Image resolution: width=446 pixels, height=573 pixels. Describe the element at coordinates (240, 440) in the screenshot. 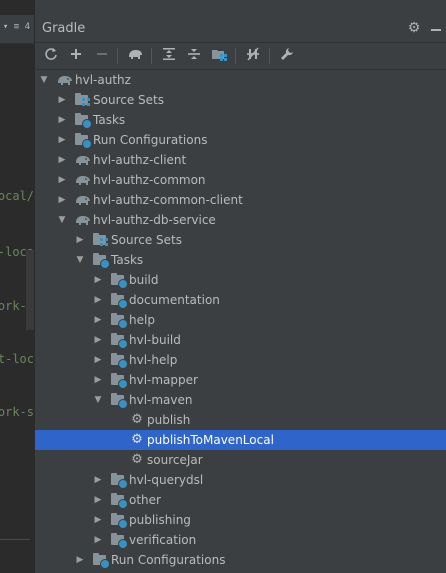

I see `tree-row-selected: ⚙ publishToMavenLocal` at that location.